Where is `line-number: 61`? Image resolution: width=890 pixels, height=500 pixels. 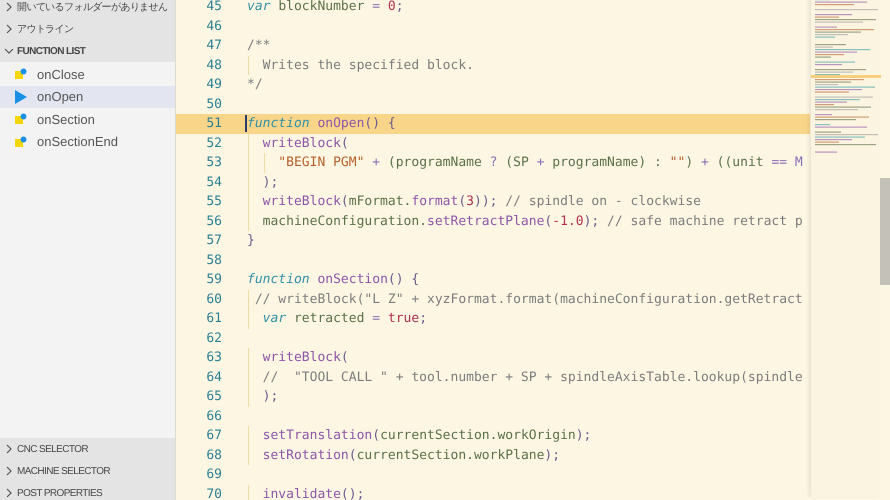 line-number: 61 is located at coordinates (213, 319).